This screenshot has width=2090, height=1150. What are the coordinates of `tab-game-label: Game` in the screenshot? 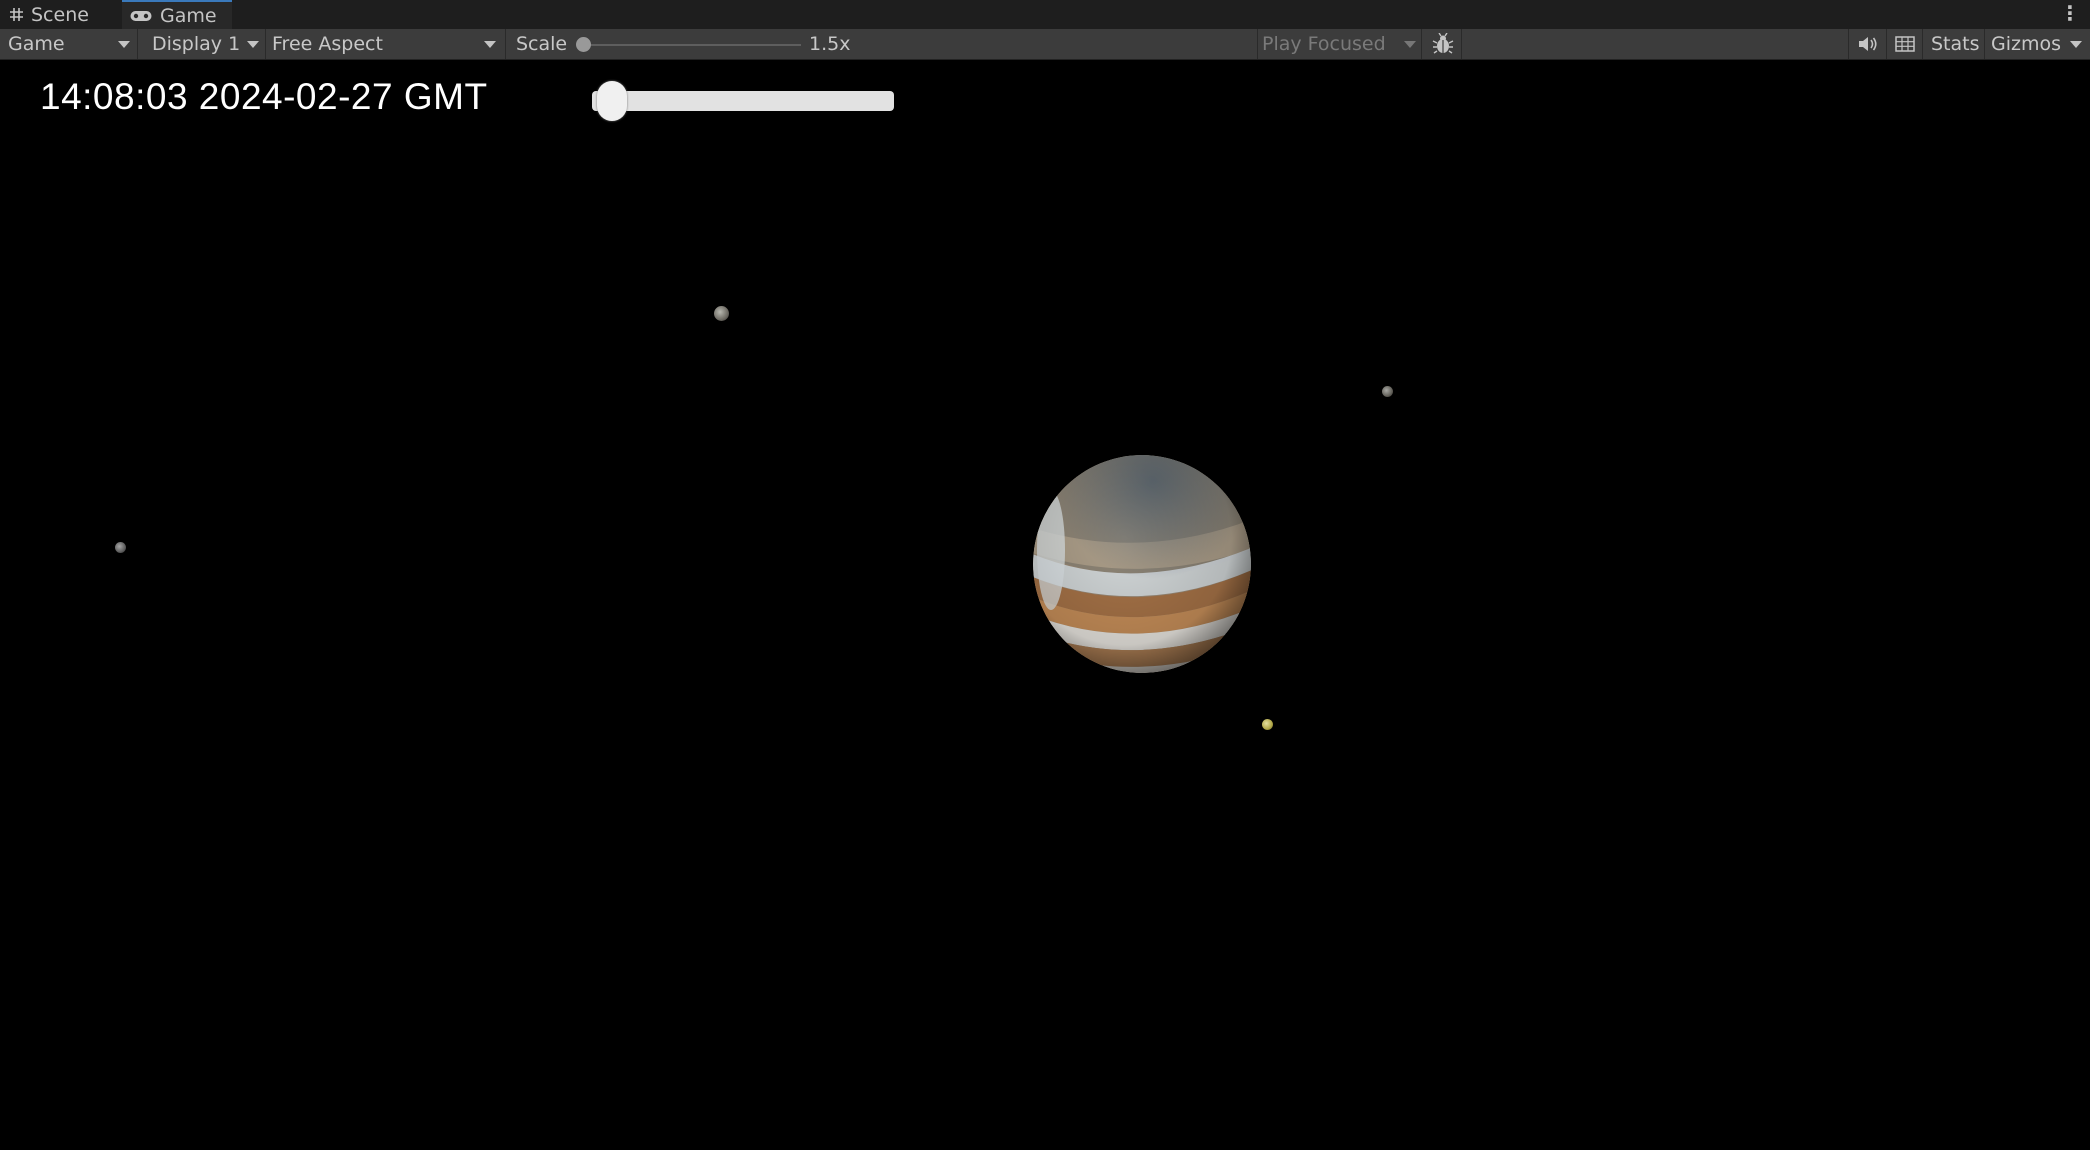 It's located at (188, 15).